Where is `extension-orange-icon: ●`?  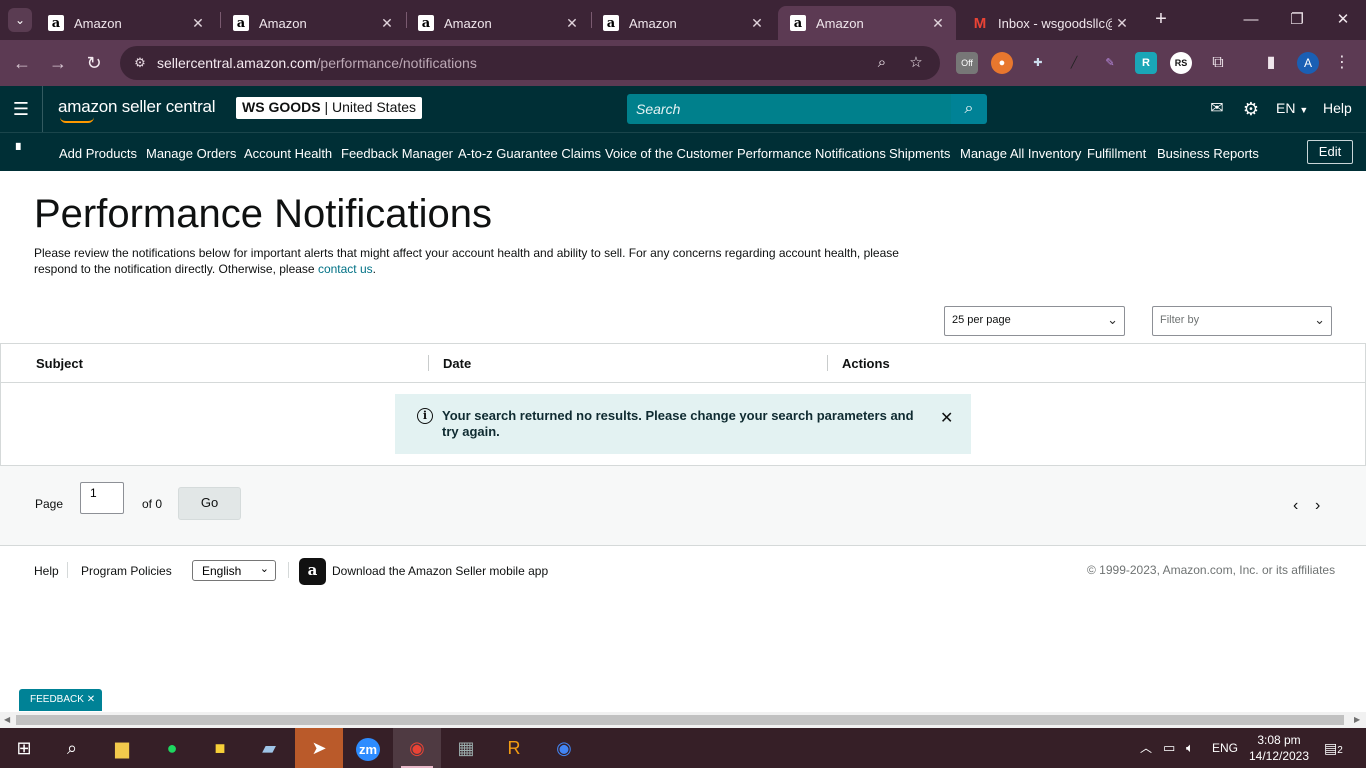
extension-orange-icon: ● is located at coordinates (1002, 63).